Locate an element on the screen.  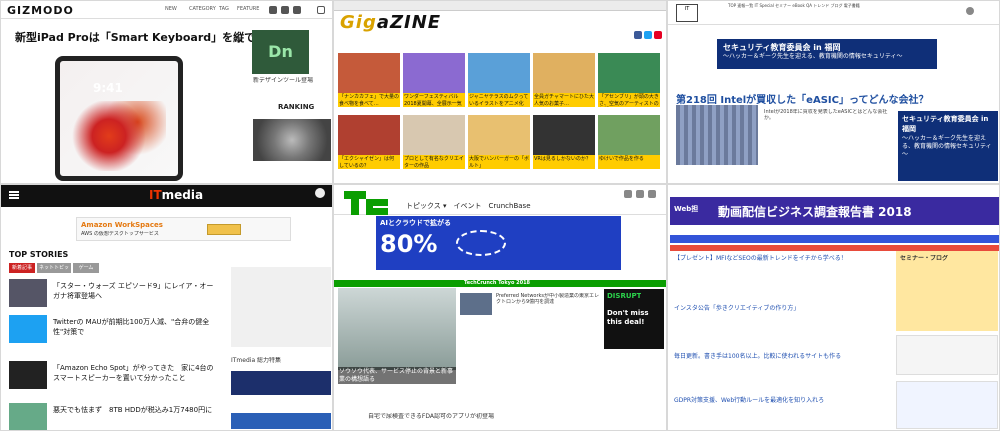
impress-logo: IT is located at coordinates (687, 13).